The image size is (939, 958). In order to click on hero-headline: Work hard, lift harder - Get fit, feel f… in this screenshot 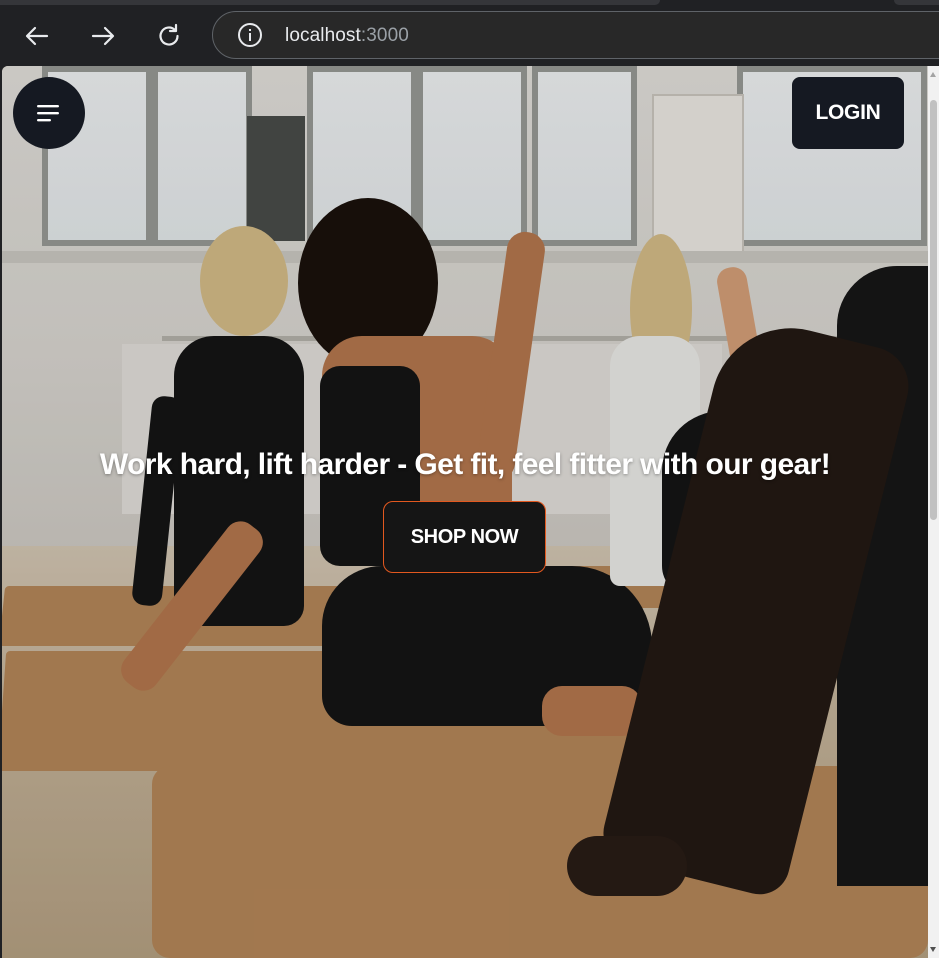, I will do `click(465, 464)`.